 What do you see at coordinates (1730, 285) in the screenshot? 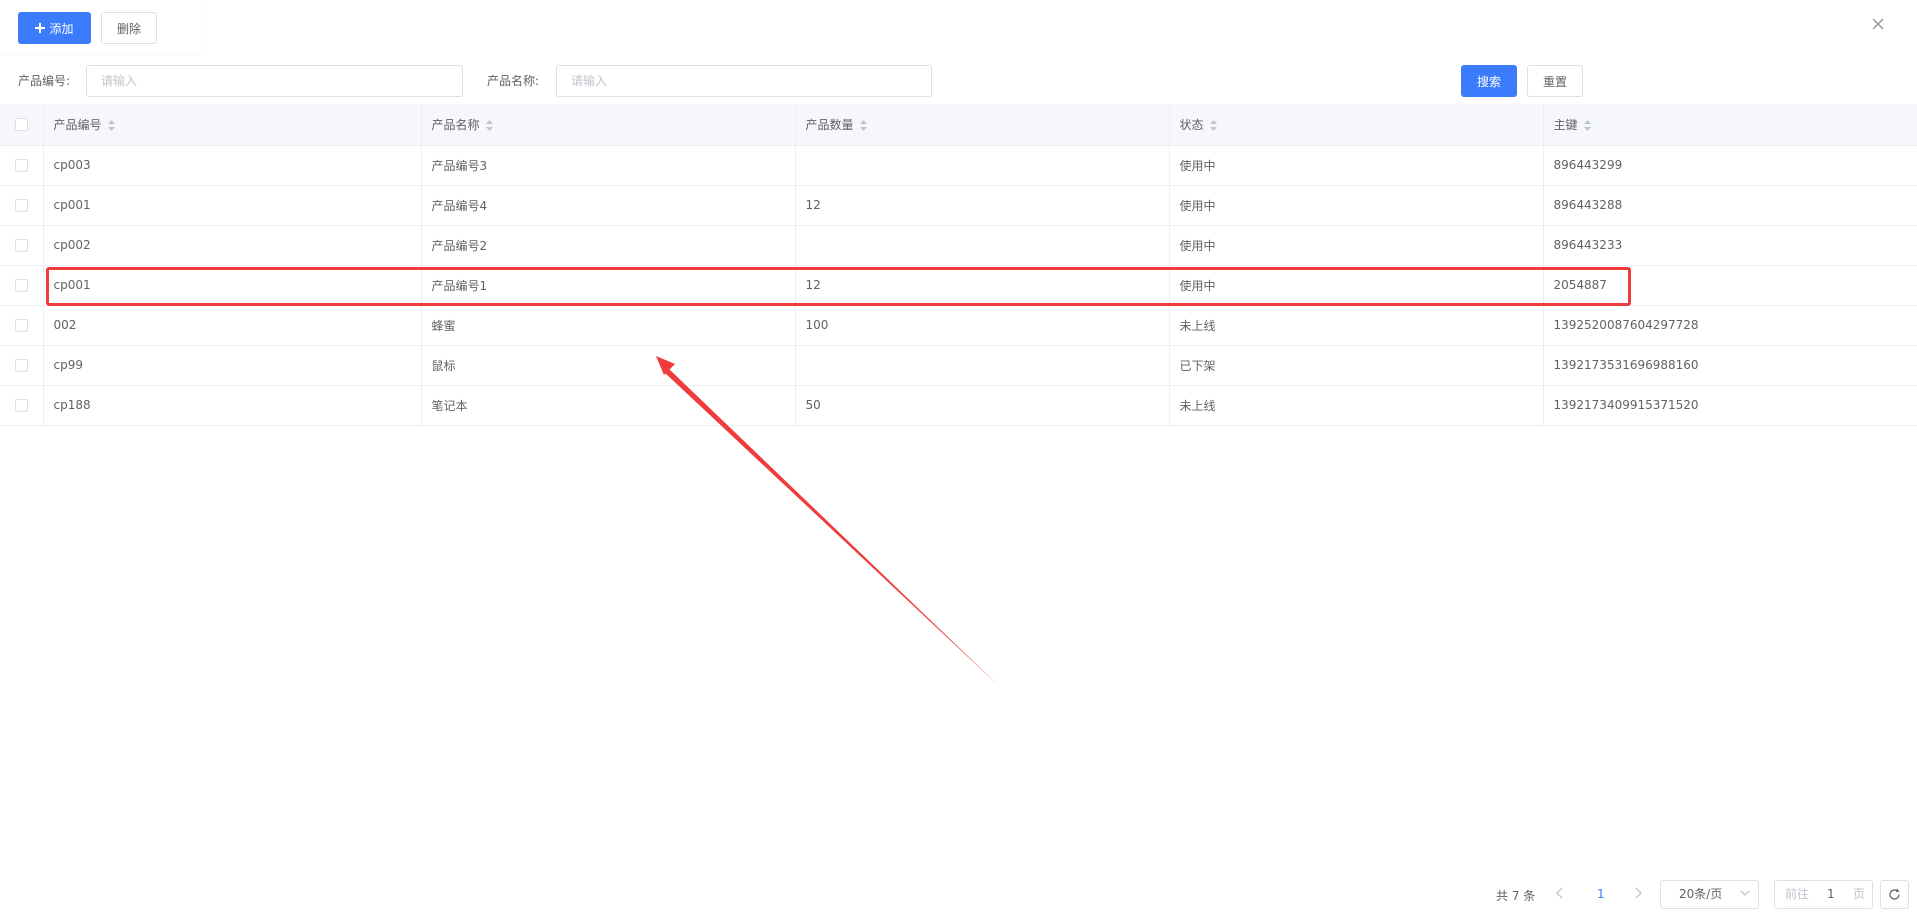
I see `cell-key: 2054887` at bounding box center [1730, 285].